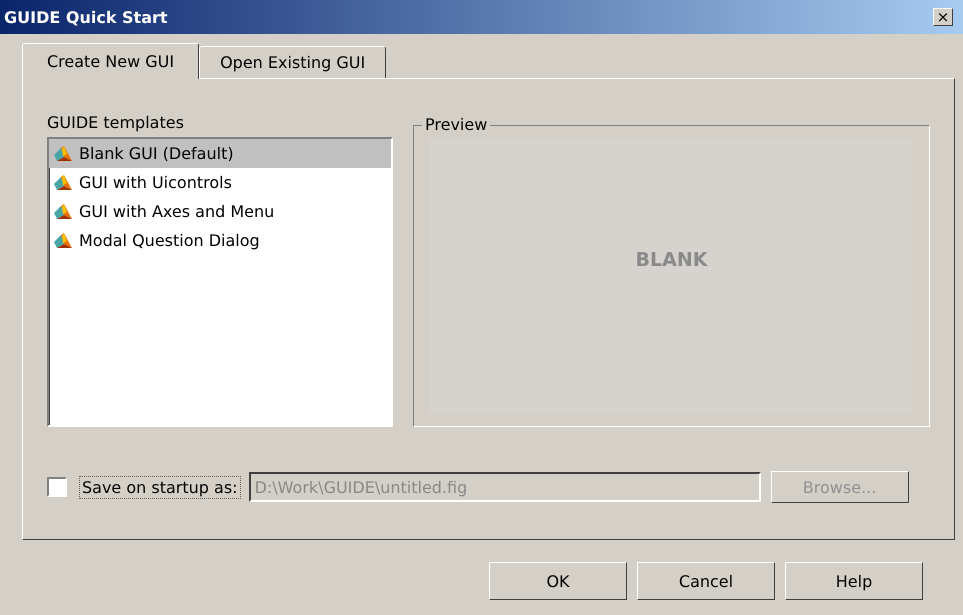  What do you see at coordinates (220, 240) in the screenshot?
I see `list-item: Modal Question Dialog` at bounding box center [220, 240].